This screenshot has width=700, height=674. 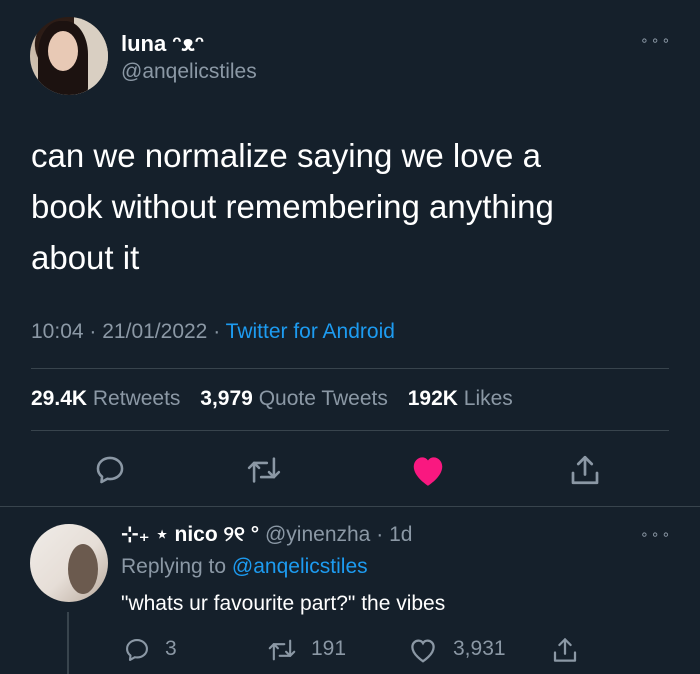 I want to click on author-name: luna ᵔᴥᵔ, so click(x=162, y=44).